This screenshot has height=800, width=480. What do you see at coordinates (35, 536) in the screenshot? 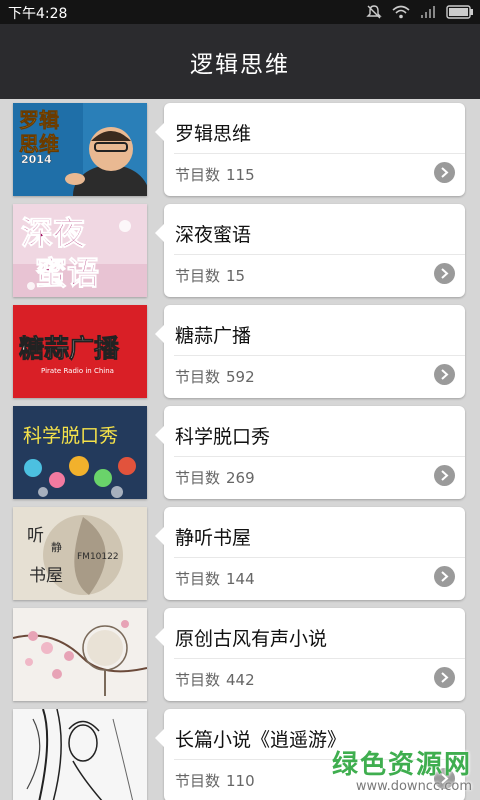
I see `thumbnail-text: 听` at bounding box center [35, 536].